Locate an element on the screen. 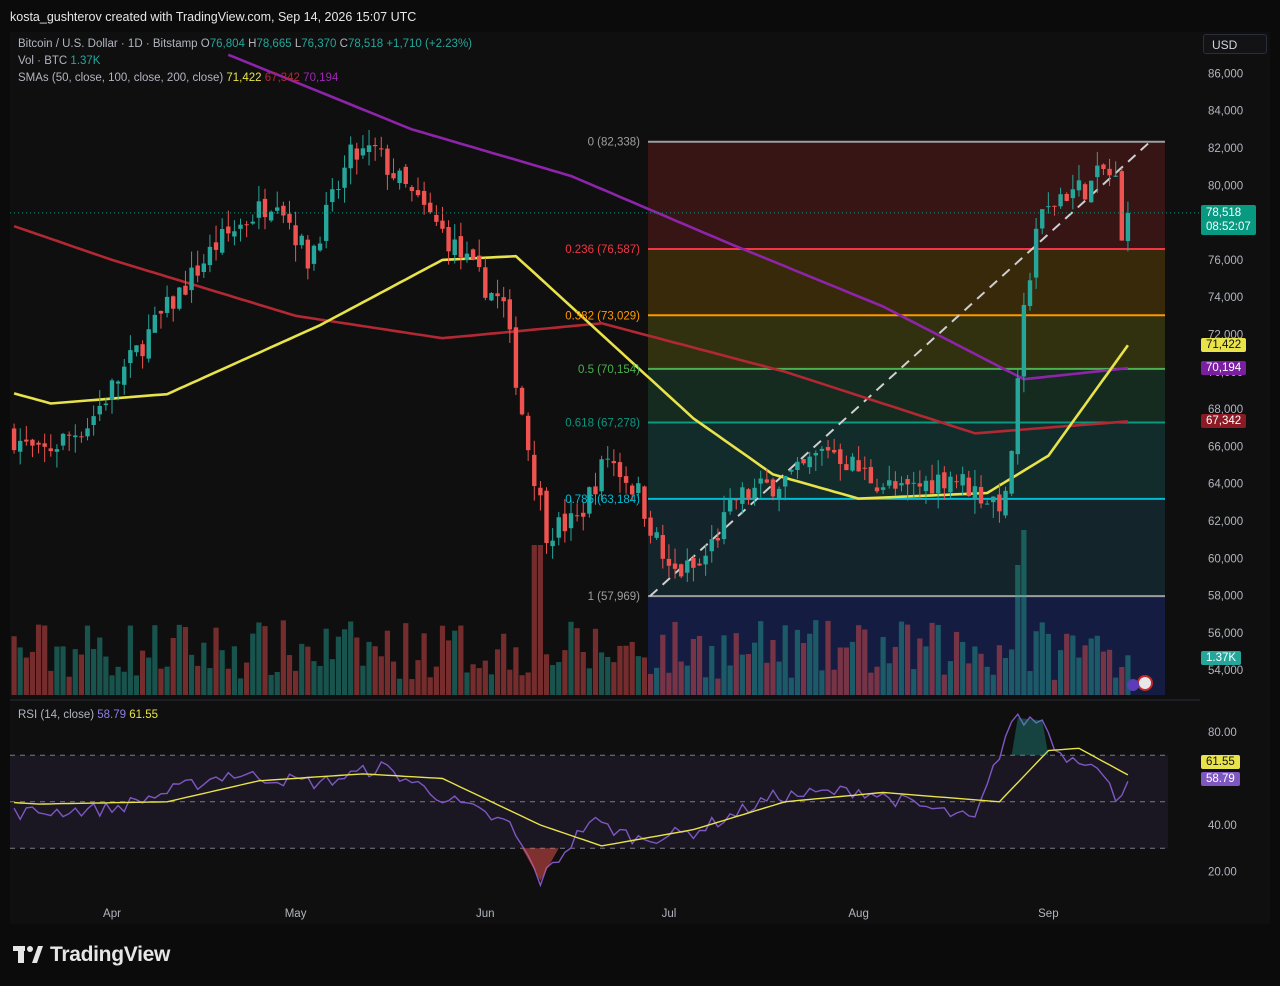 Image resolution: width=1280 pixels, height=986 pixels. event-marker-icon is located at coordinates (1133, 685).